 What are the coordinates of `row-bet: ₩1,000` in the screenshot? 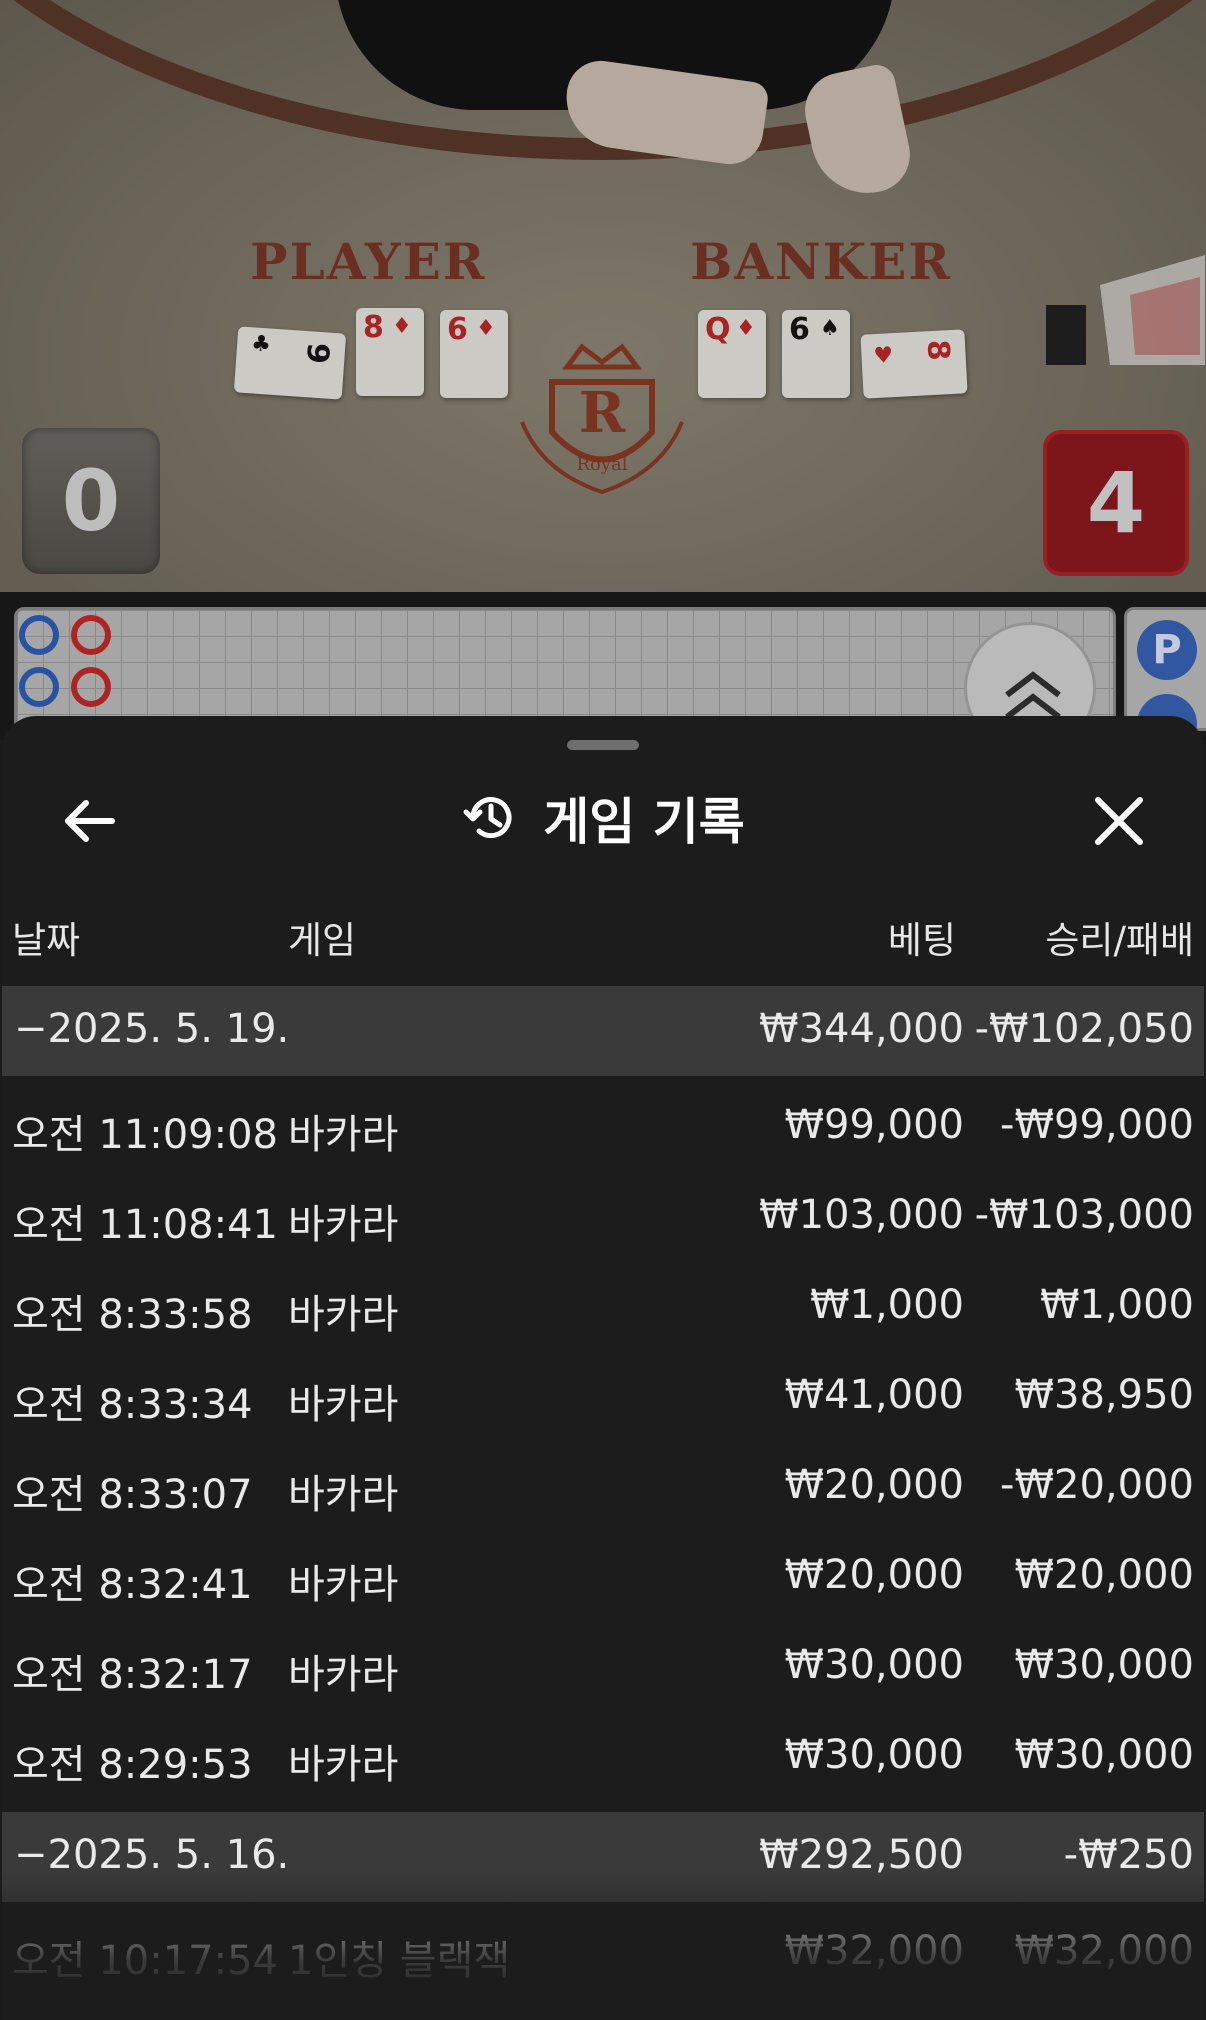 It's located at (886, 1305).